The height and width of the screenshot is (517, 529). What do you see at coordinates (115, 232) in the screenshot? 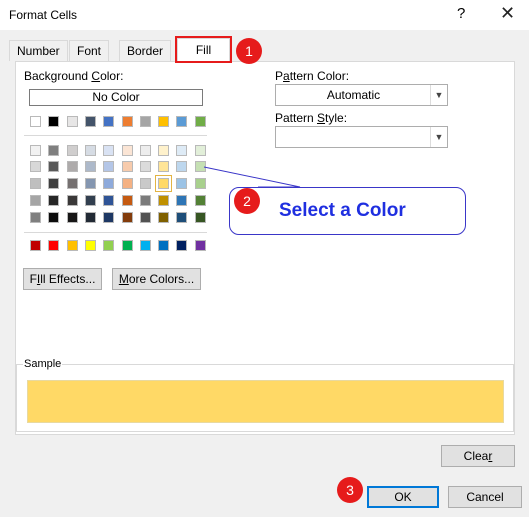
I see `separator-bottom` at bounding box center [115, 232].